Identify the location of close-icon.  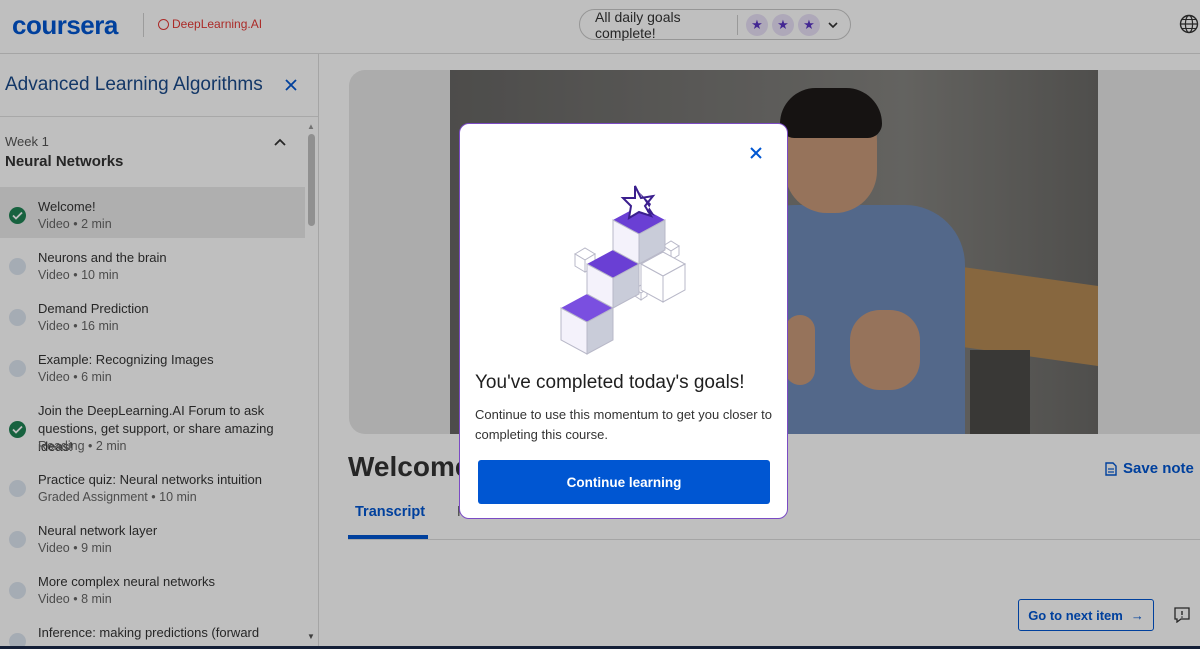
(756, 153).